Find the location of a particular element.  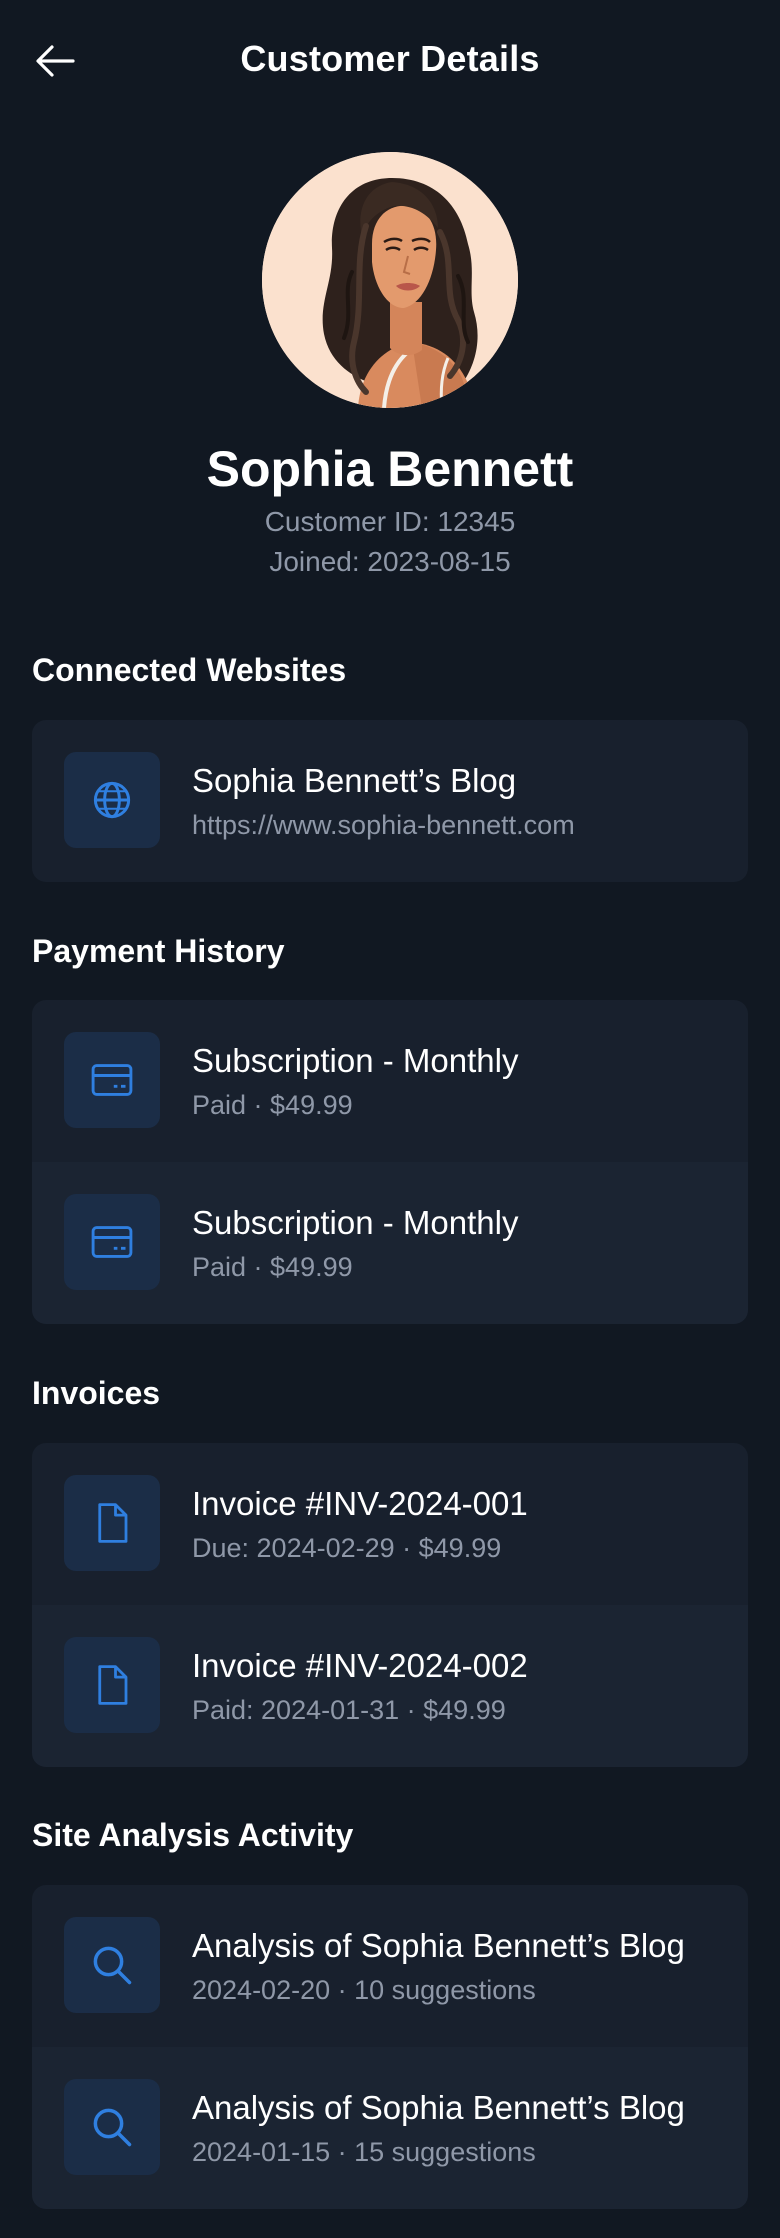

website-icon-box is located at coordinates (112, 800).